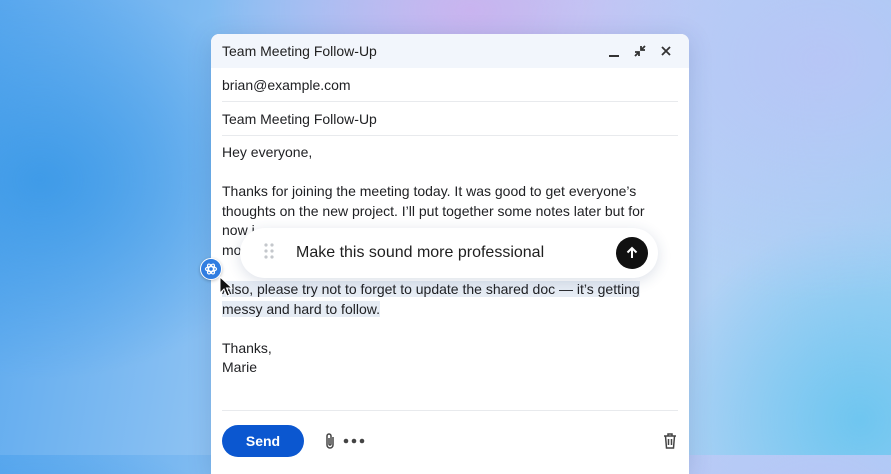 Image resolution: width=891 pixels, height=474 pixels. What do you see at coordinates (666, 51) in the screenshot?
I see `close-icon` at bounding box center [666, 51].